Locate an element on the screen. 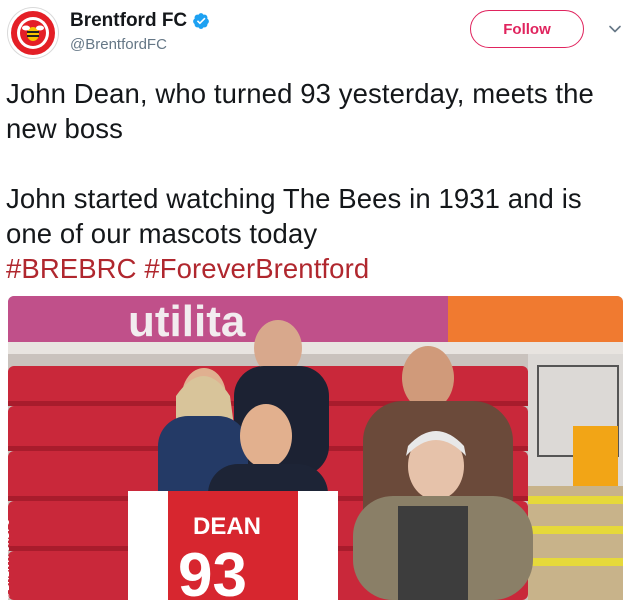  name-row: Brentford FC is located at coordinates (140, 21).